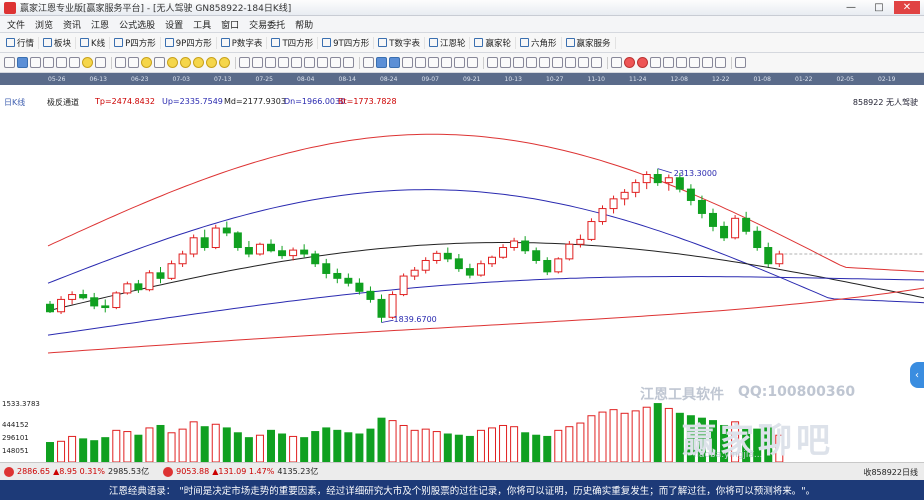 This screenshot has height=500, width=924. Describe the element at coordinates (304, 24) in the screenshot. I see `menu-item-9: 帮助` at that location.